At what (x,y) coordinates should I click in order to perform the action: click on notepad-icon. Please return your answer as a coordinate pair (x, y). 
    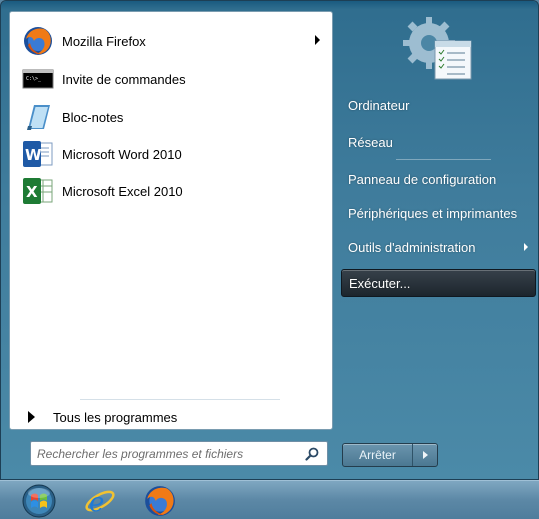
    Looking at the image, I should click on (38, 117).